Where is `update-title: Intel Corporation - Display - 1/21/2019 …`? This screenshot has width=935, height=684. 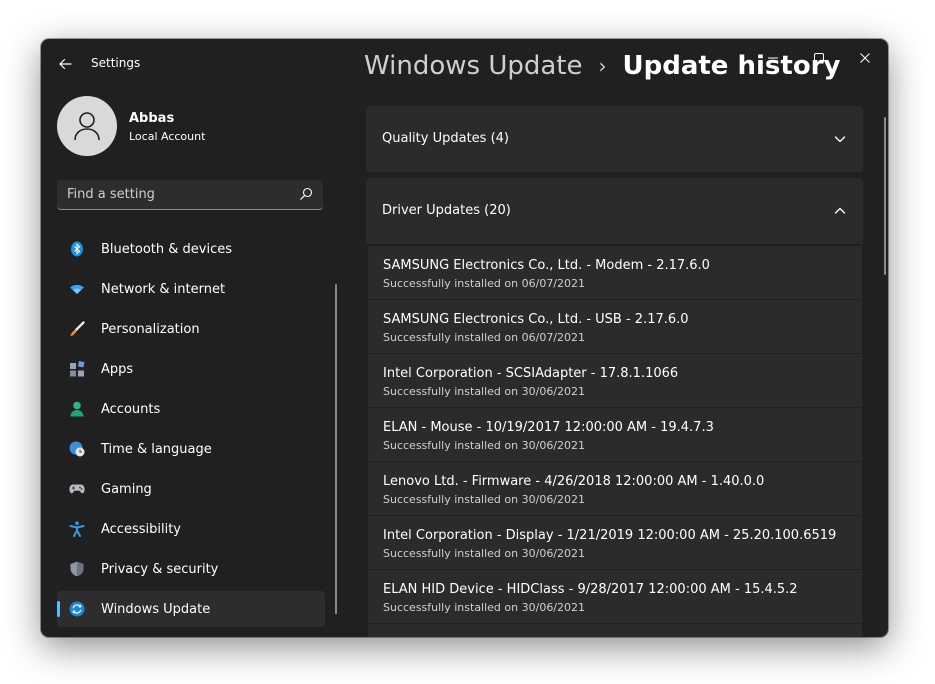 update-title: Intel Corporation - Display - 1/21/2019 … is located at coordinates (610, 535).